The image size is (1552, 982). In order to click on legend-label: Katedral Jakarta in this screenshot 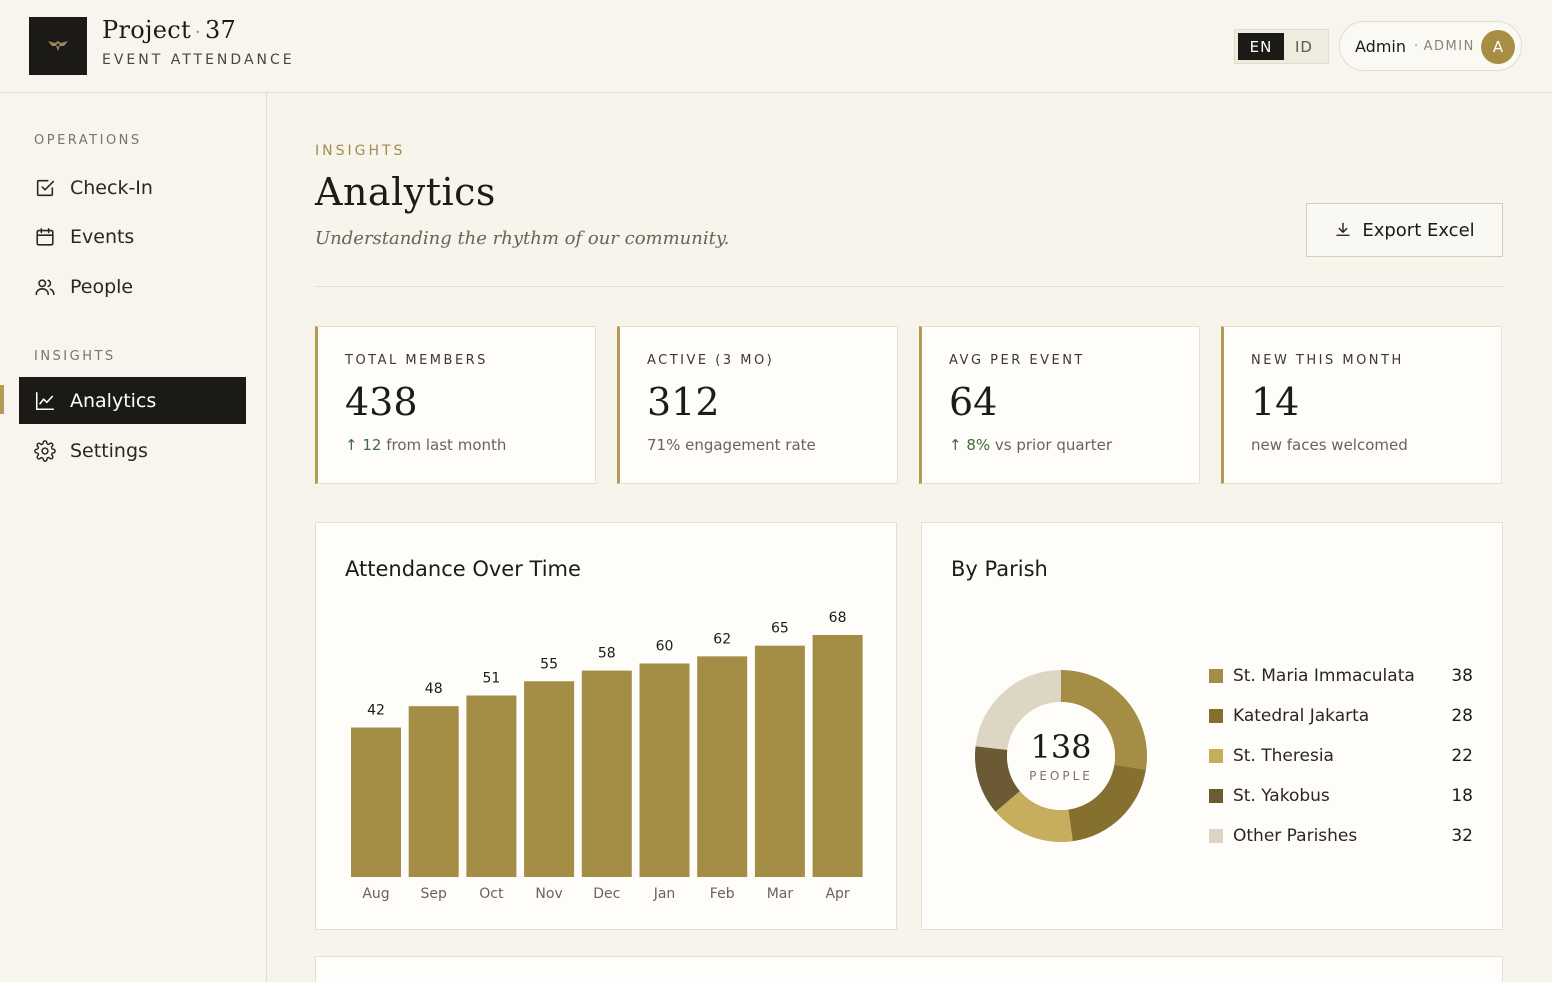, I will do `click(1301, 716)`.